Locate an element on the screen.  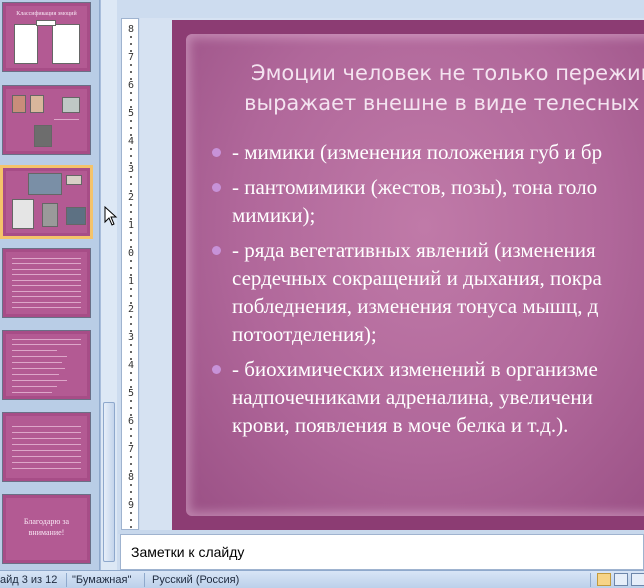
ruler-tick-label: 3 is located at coordinates (131, 337).